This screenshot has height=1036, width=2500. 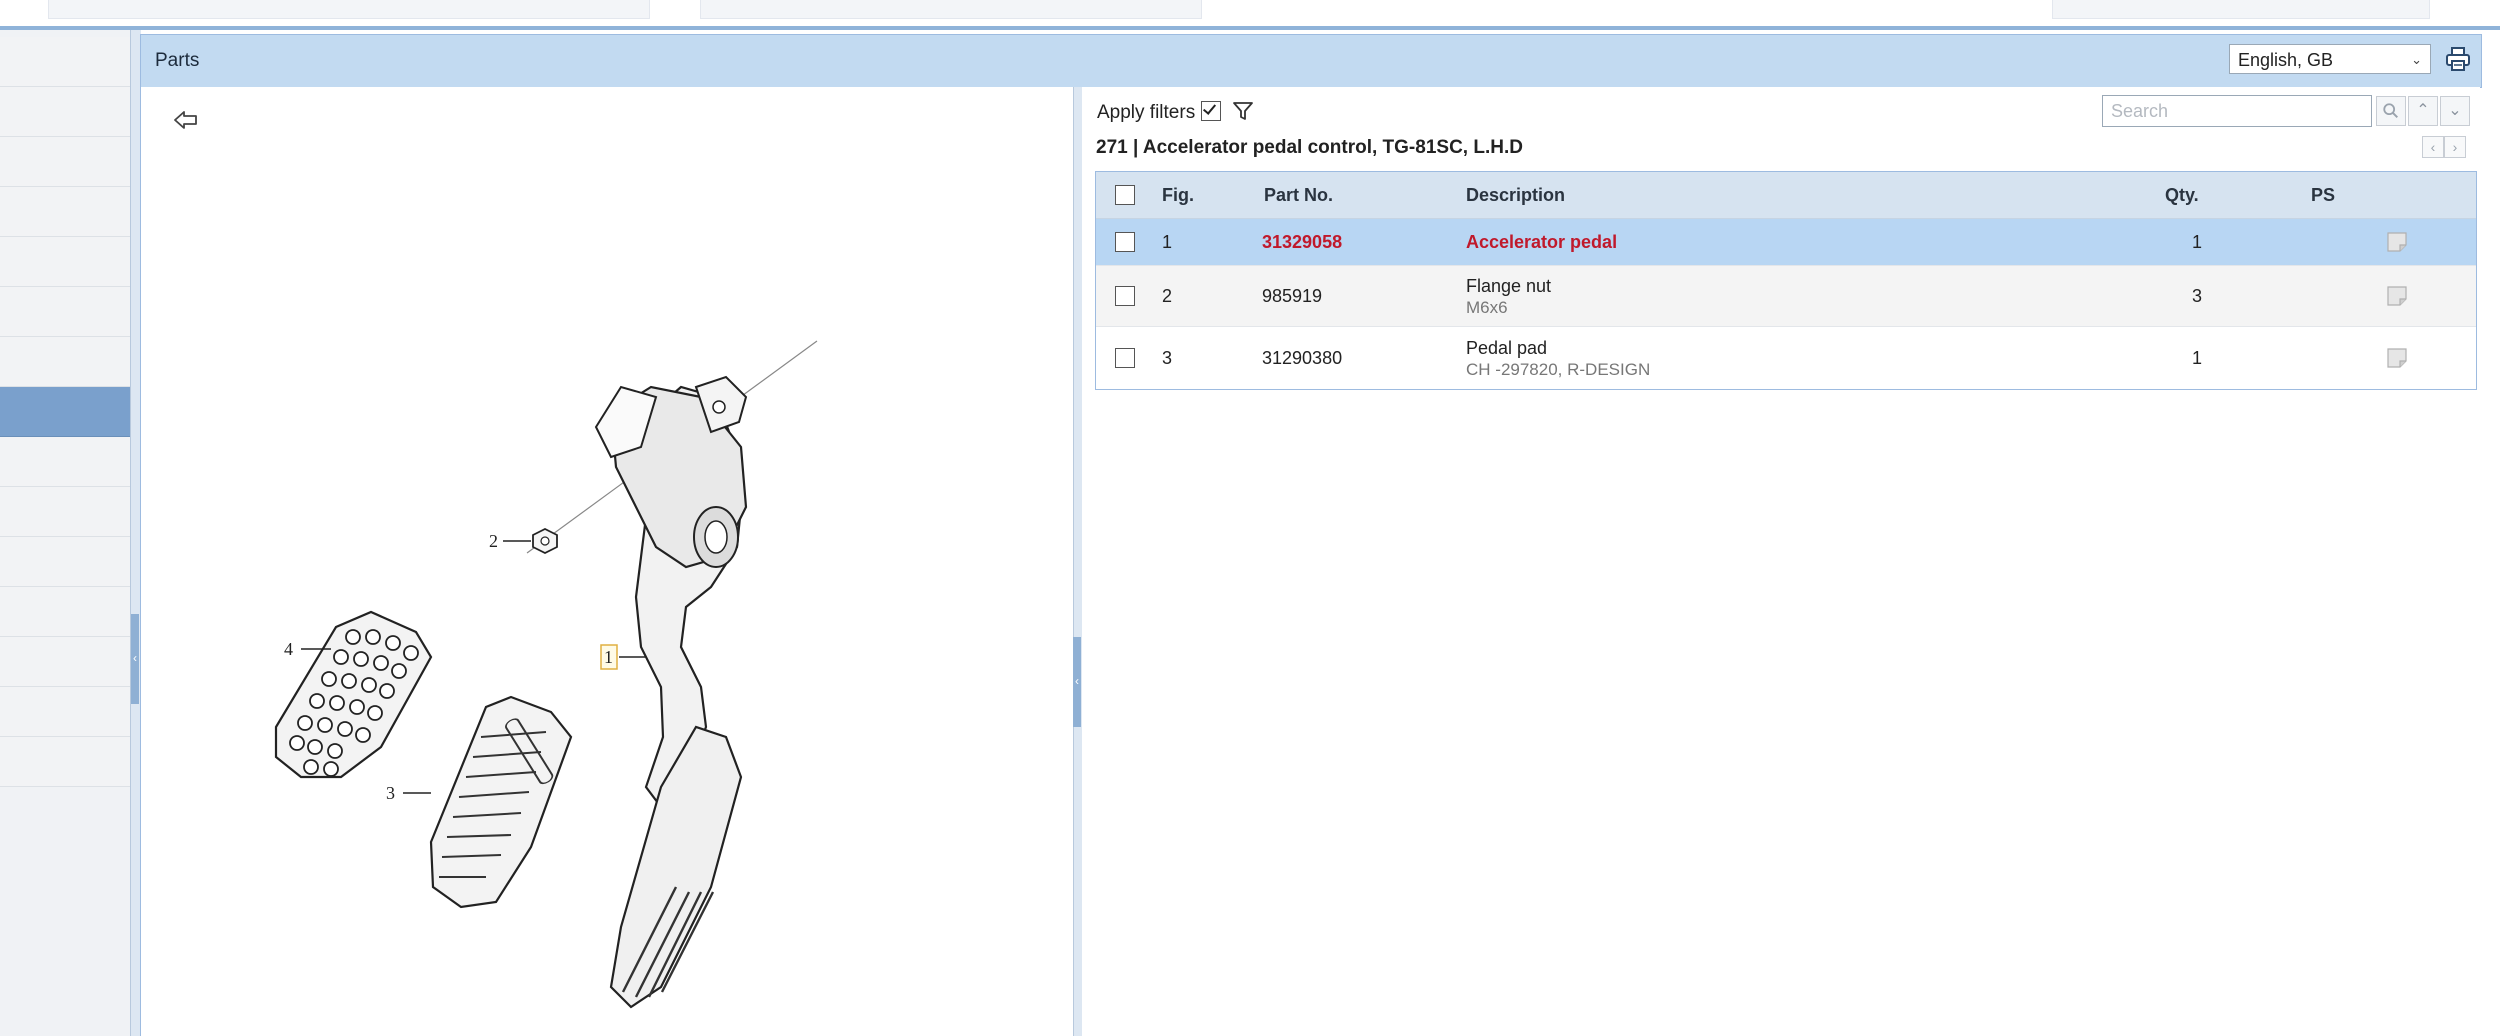 I want to click on row-description-note: CH -297820, R-DESIGN, so click(x=1558, y=369).